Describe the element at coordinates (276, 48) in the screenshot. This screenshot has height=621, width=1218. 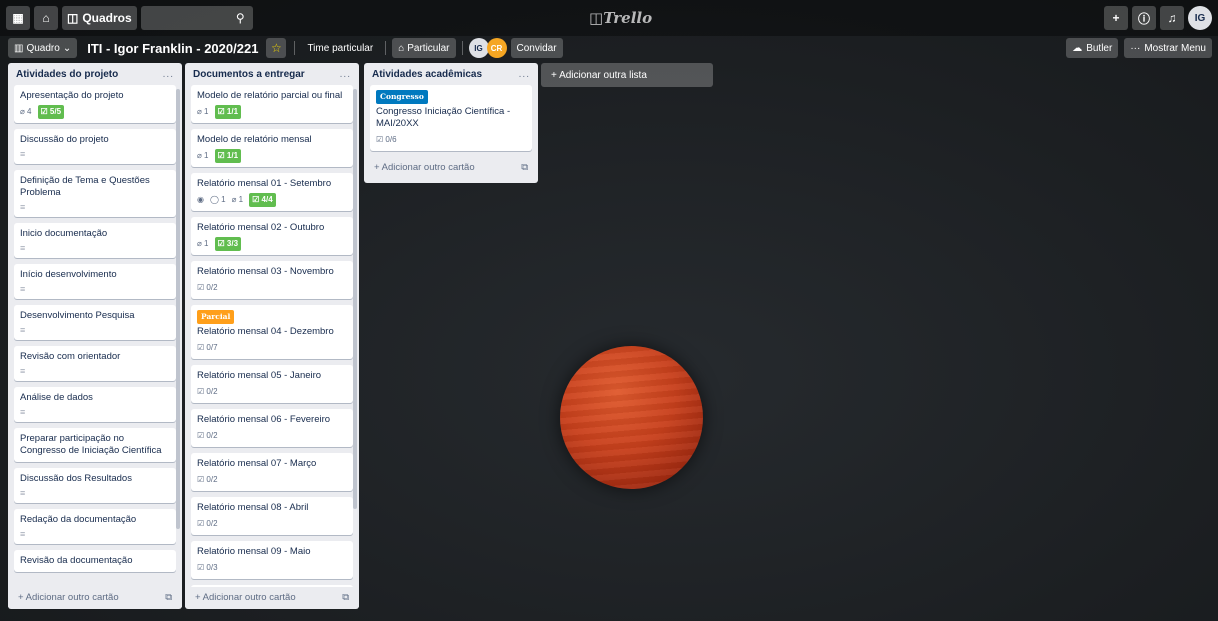
I see `star-board-button: ☆` at that location.